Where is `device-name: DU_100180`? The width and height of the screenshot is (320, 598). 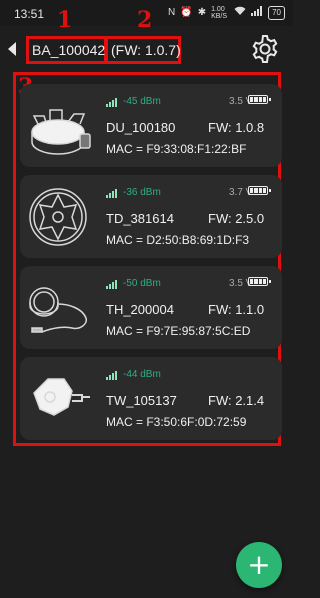
device-name: DU_100180 is located at coordinates (141, 127).